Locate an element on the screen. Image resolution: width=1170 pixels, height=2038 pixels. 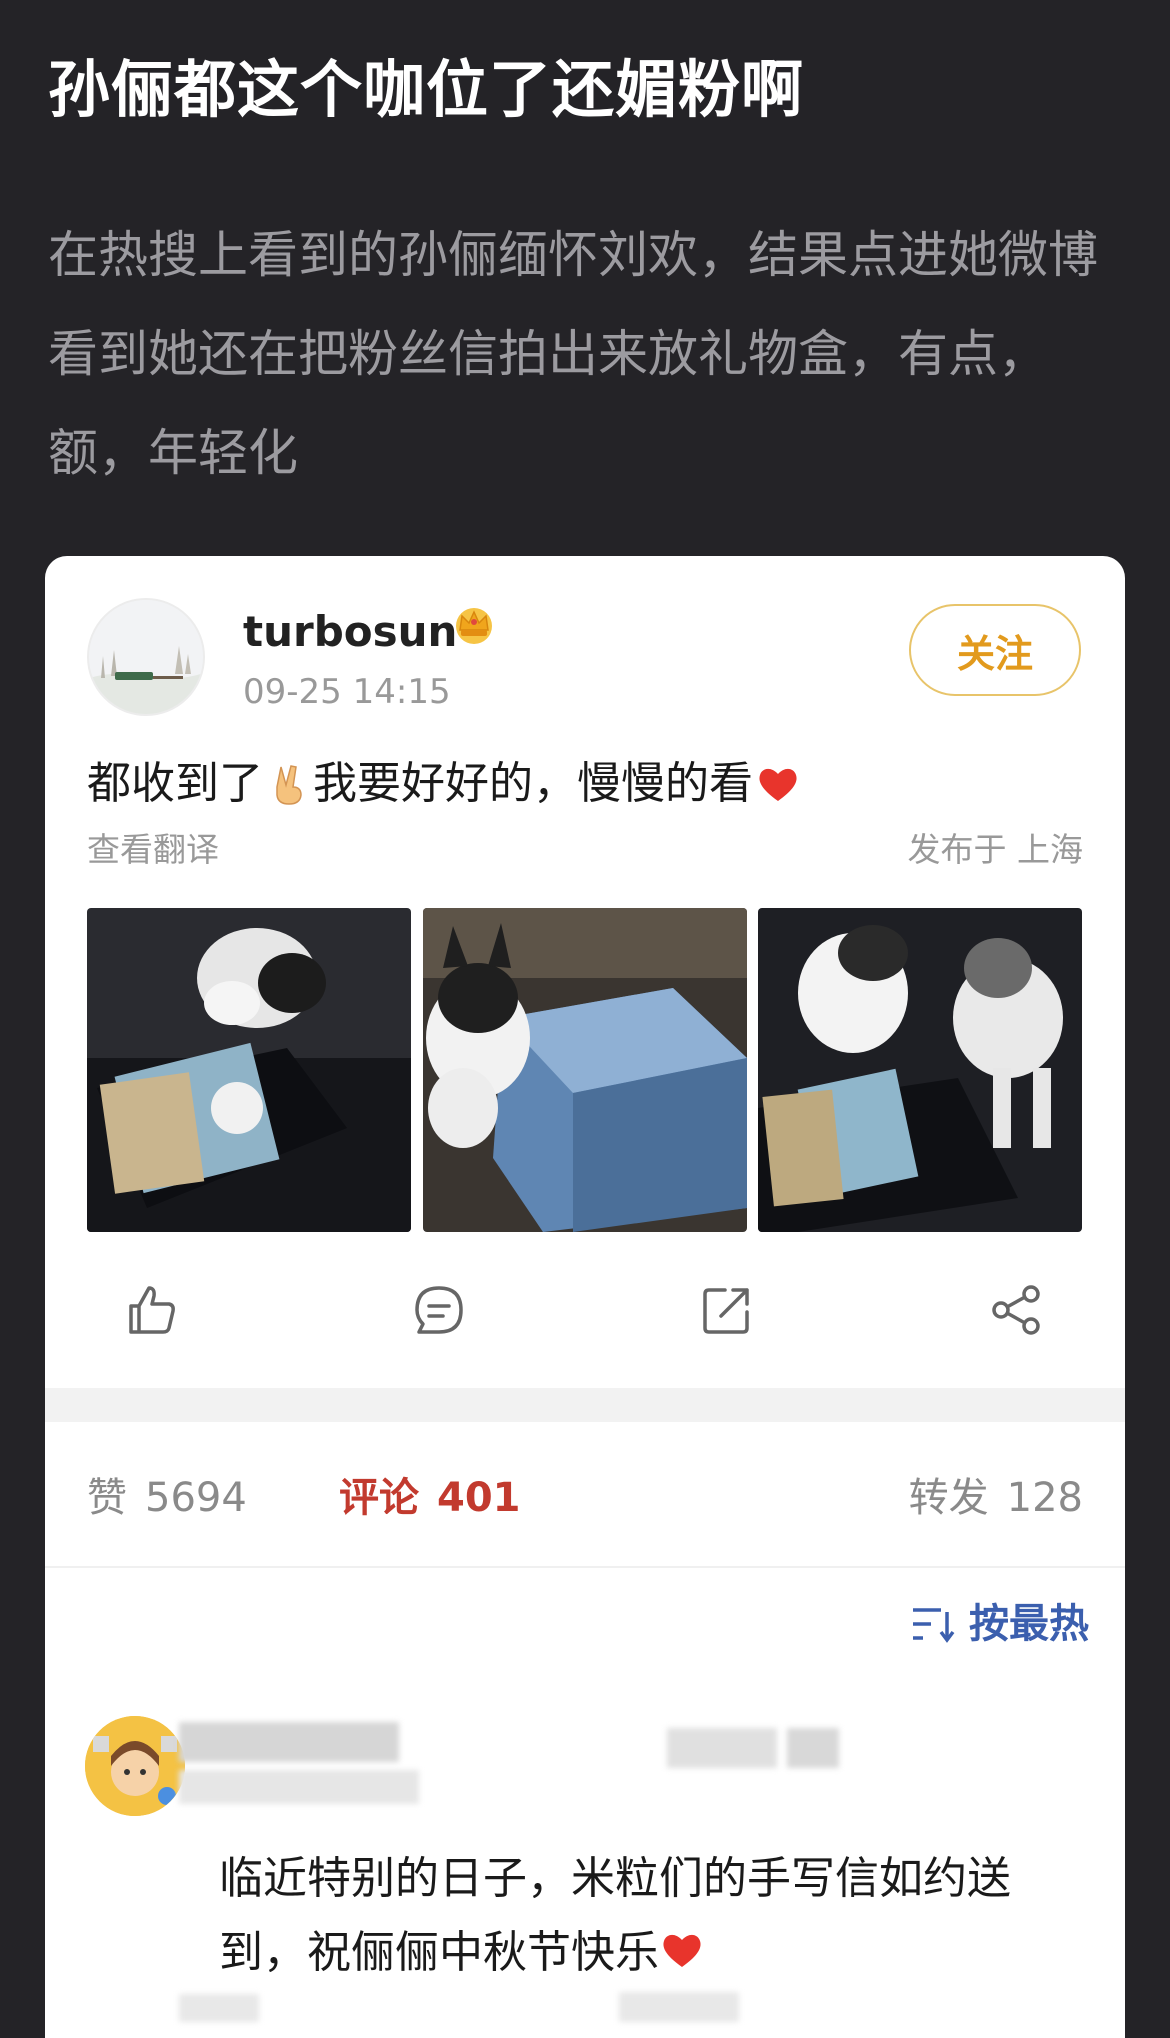
stats-divider is located at coordinates (585, 1567).